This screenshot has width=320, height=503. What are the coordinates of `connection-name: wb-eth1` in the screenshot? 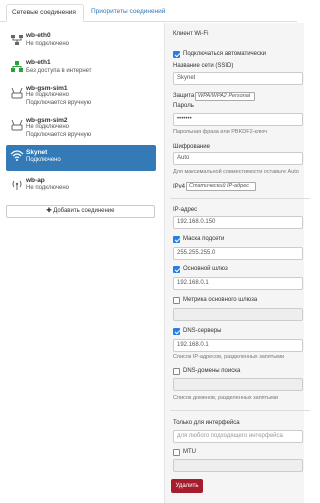 It's located at (38, 62).